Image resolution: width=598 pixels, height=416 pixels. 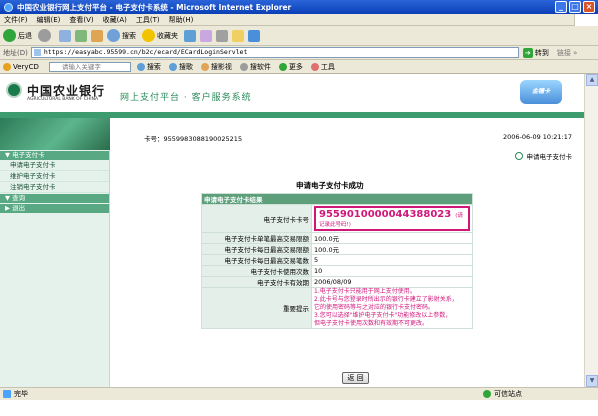 What do you see at coordinates (487, 394) in the screenshot?
I see `trusted-zone-icon` at bounding box center [487, 394].